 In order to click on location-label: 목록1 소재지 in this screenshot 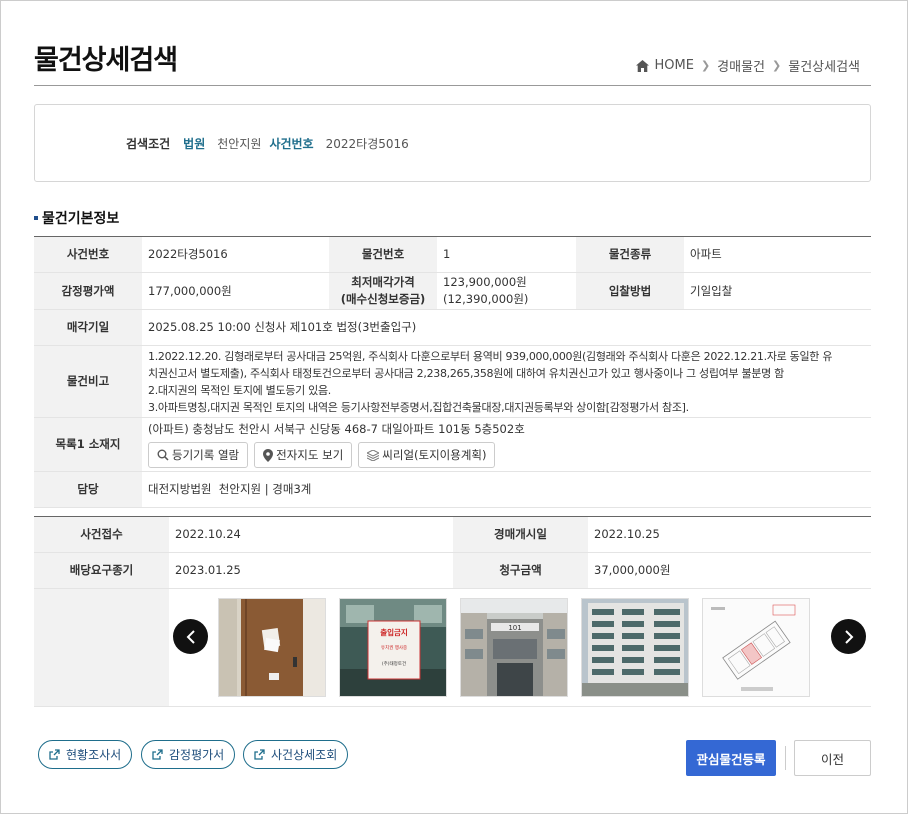, I will do `click(88, 444)`.